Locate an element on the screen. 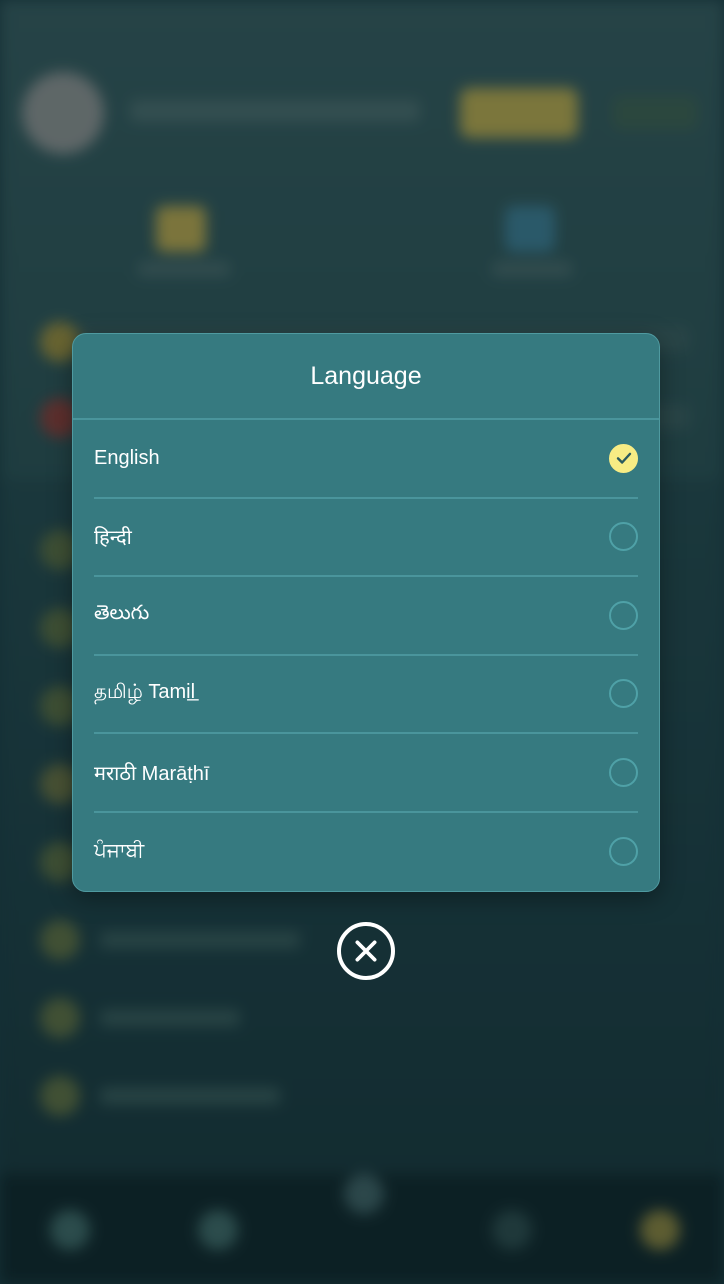 The height and width of the screenshot is (1284, 724). language-option-marathi: मराठी Marāṭhī is located at coordinates (366, 773).